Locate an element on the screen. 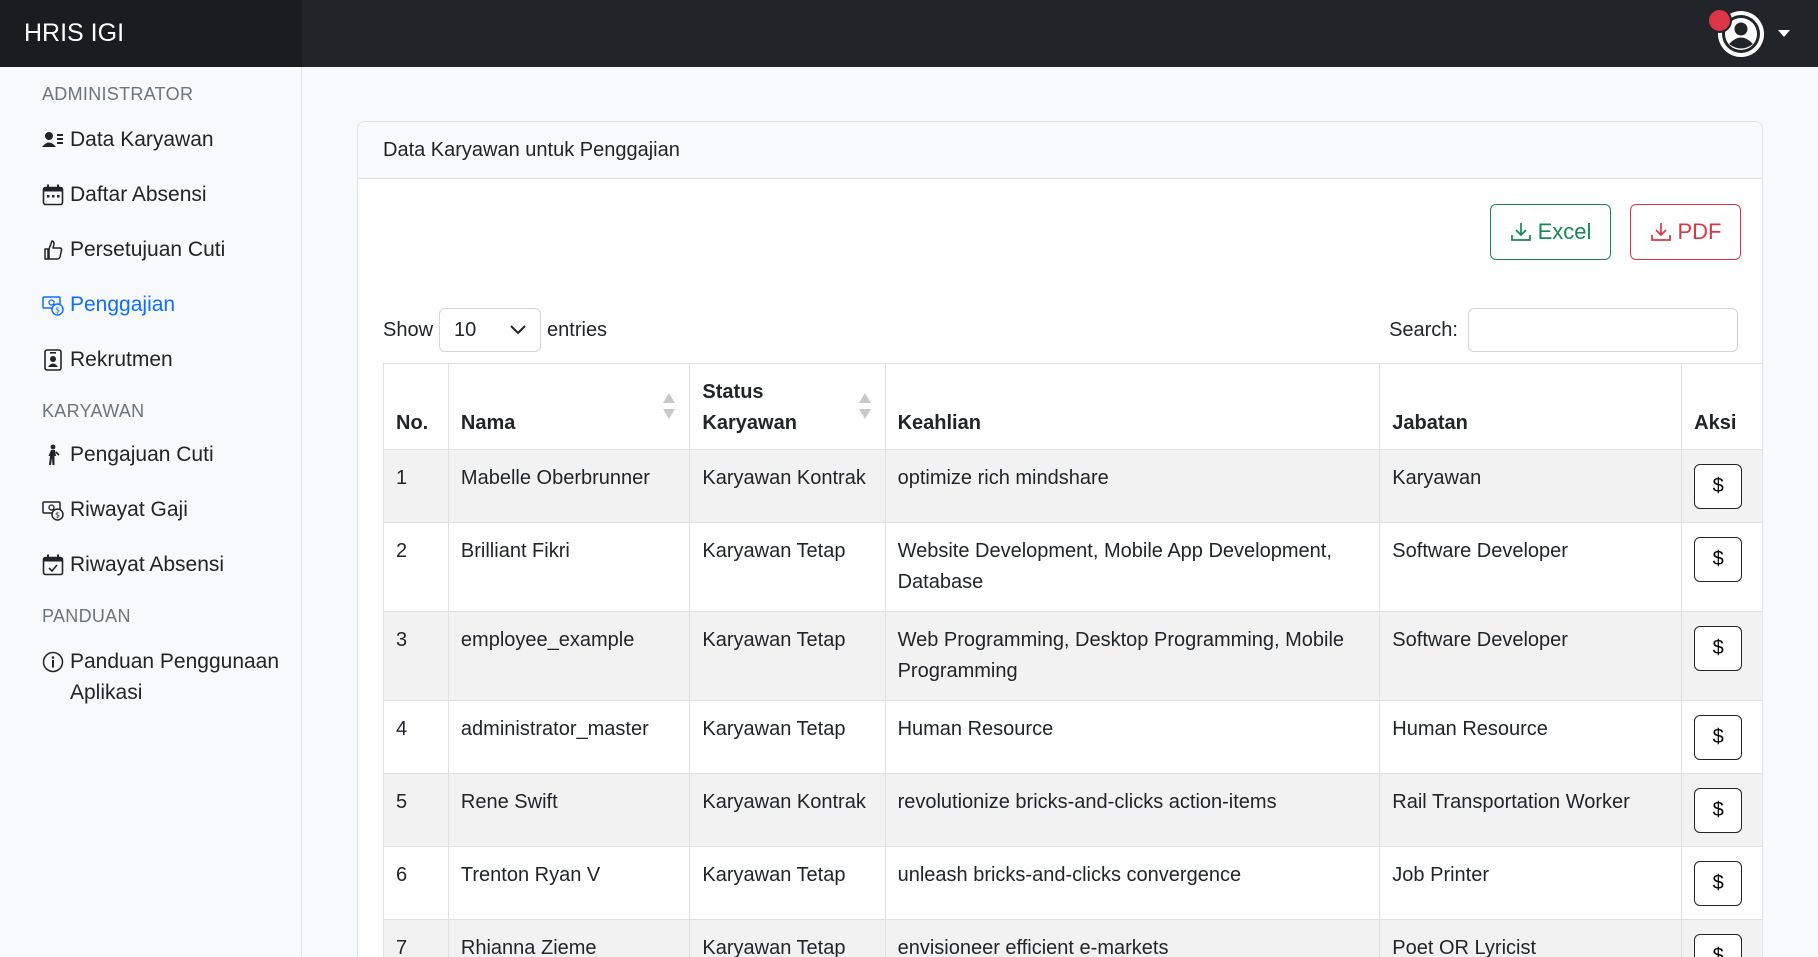 The width and height of the screenshot is (1818, 957). cell-nama: administrator_master is located at coordinates (569, 737).